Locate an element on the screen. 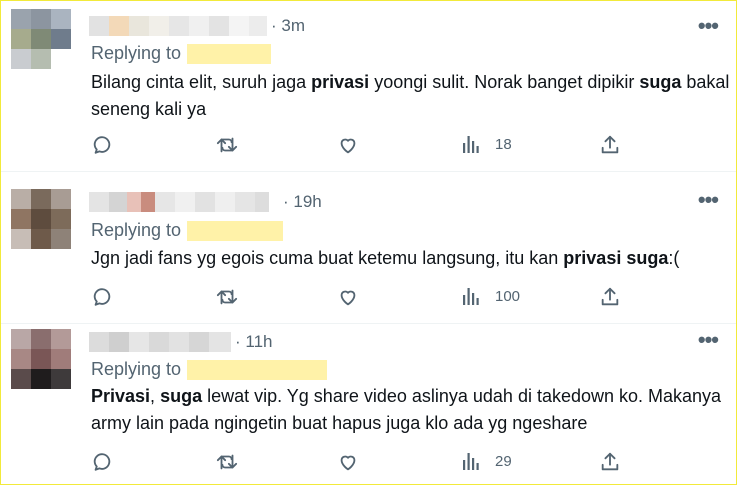 The width and height of the screenshot is (737, 485). timestamp: · 11h is located at coordinates (254, 342).